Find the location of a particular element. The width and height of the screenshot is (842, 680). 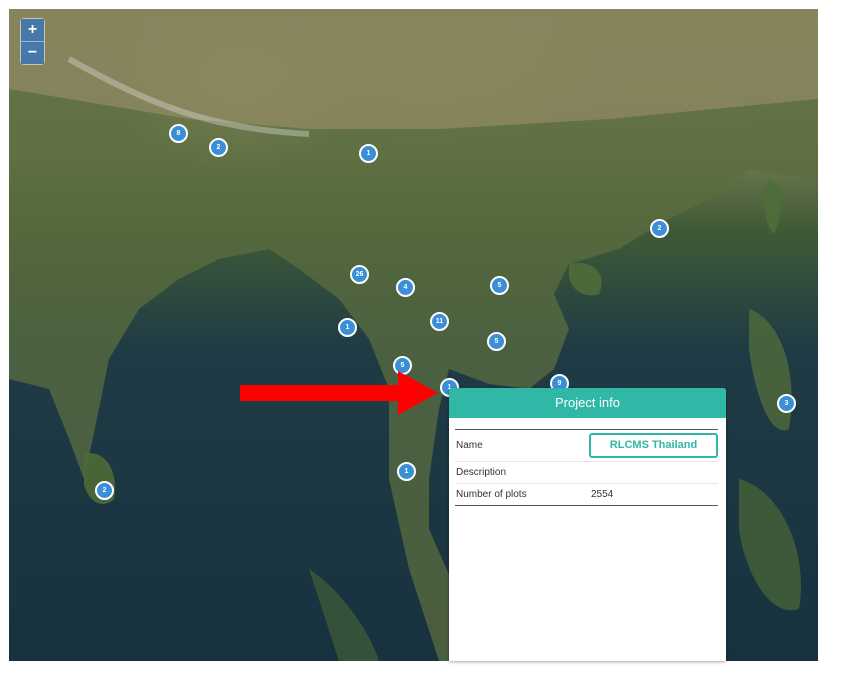

zoom-control: + − is located at coordinates (32, 41).